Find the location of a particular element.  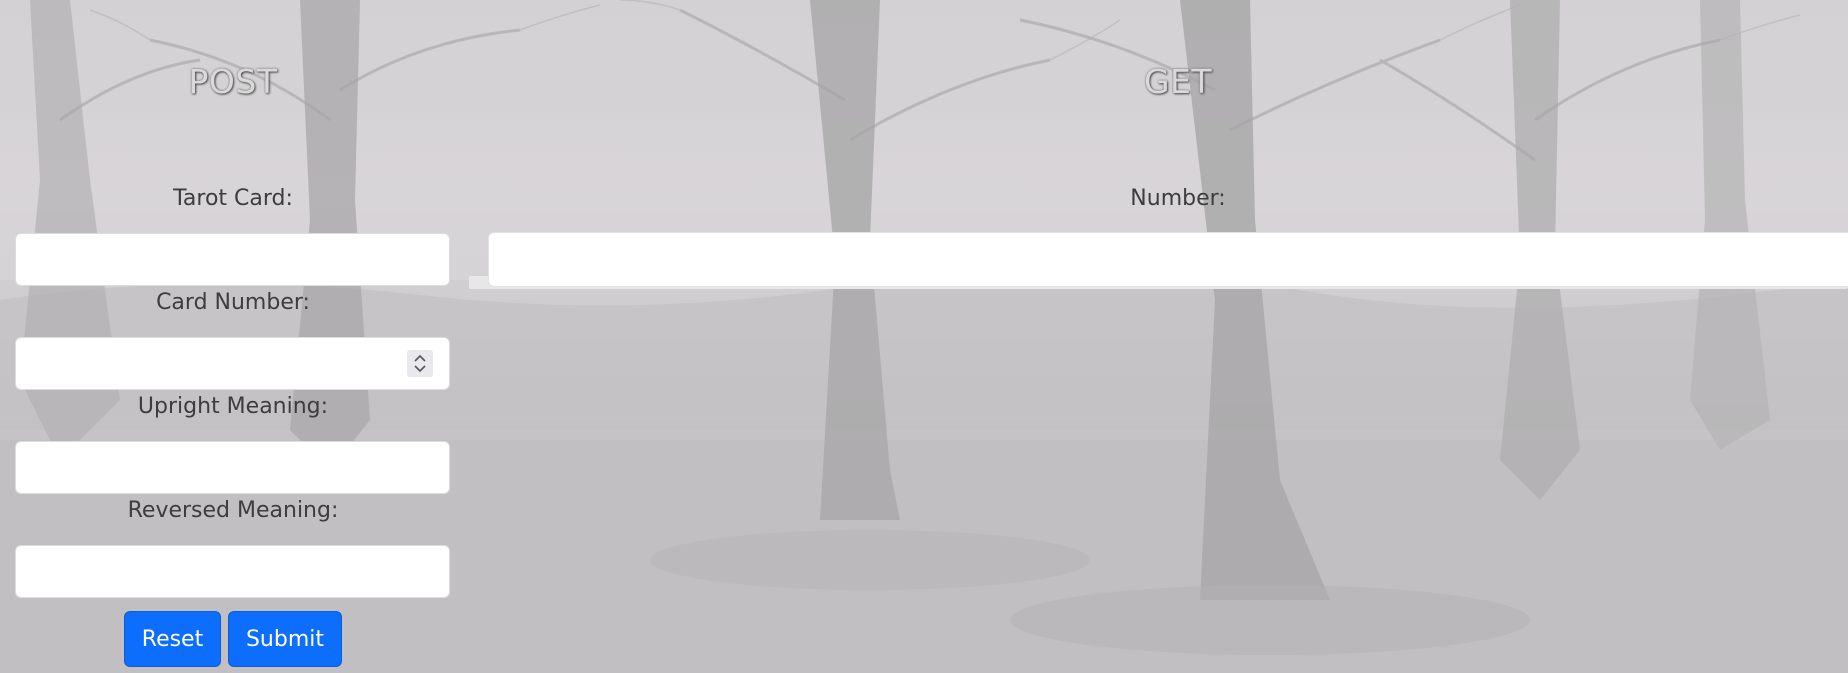

reset-button: Reset is located at coordinates (172, 639).